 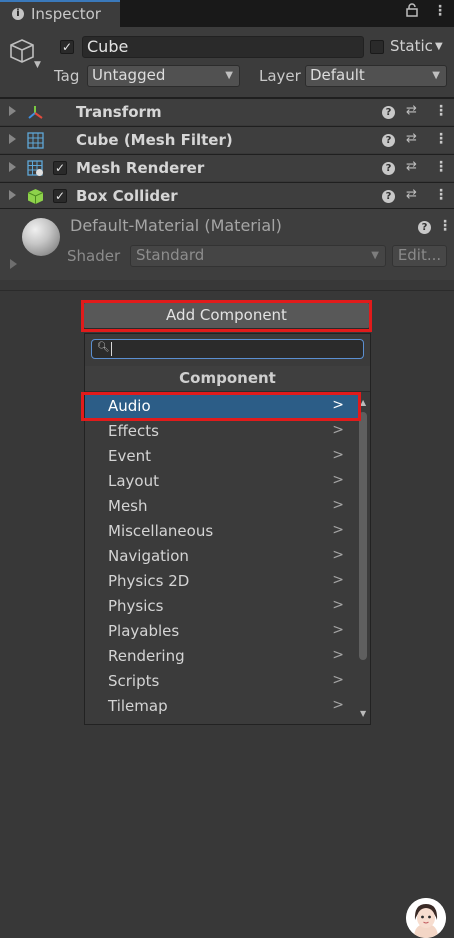 What do you see at coordinates (22, 53) in the screenshot?
I see `game-object-icon` at bounding box center [22, 53].